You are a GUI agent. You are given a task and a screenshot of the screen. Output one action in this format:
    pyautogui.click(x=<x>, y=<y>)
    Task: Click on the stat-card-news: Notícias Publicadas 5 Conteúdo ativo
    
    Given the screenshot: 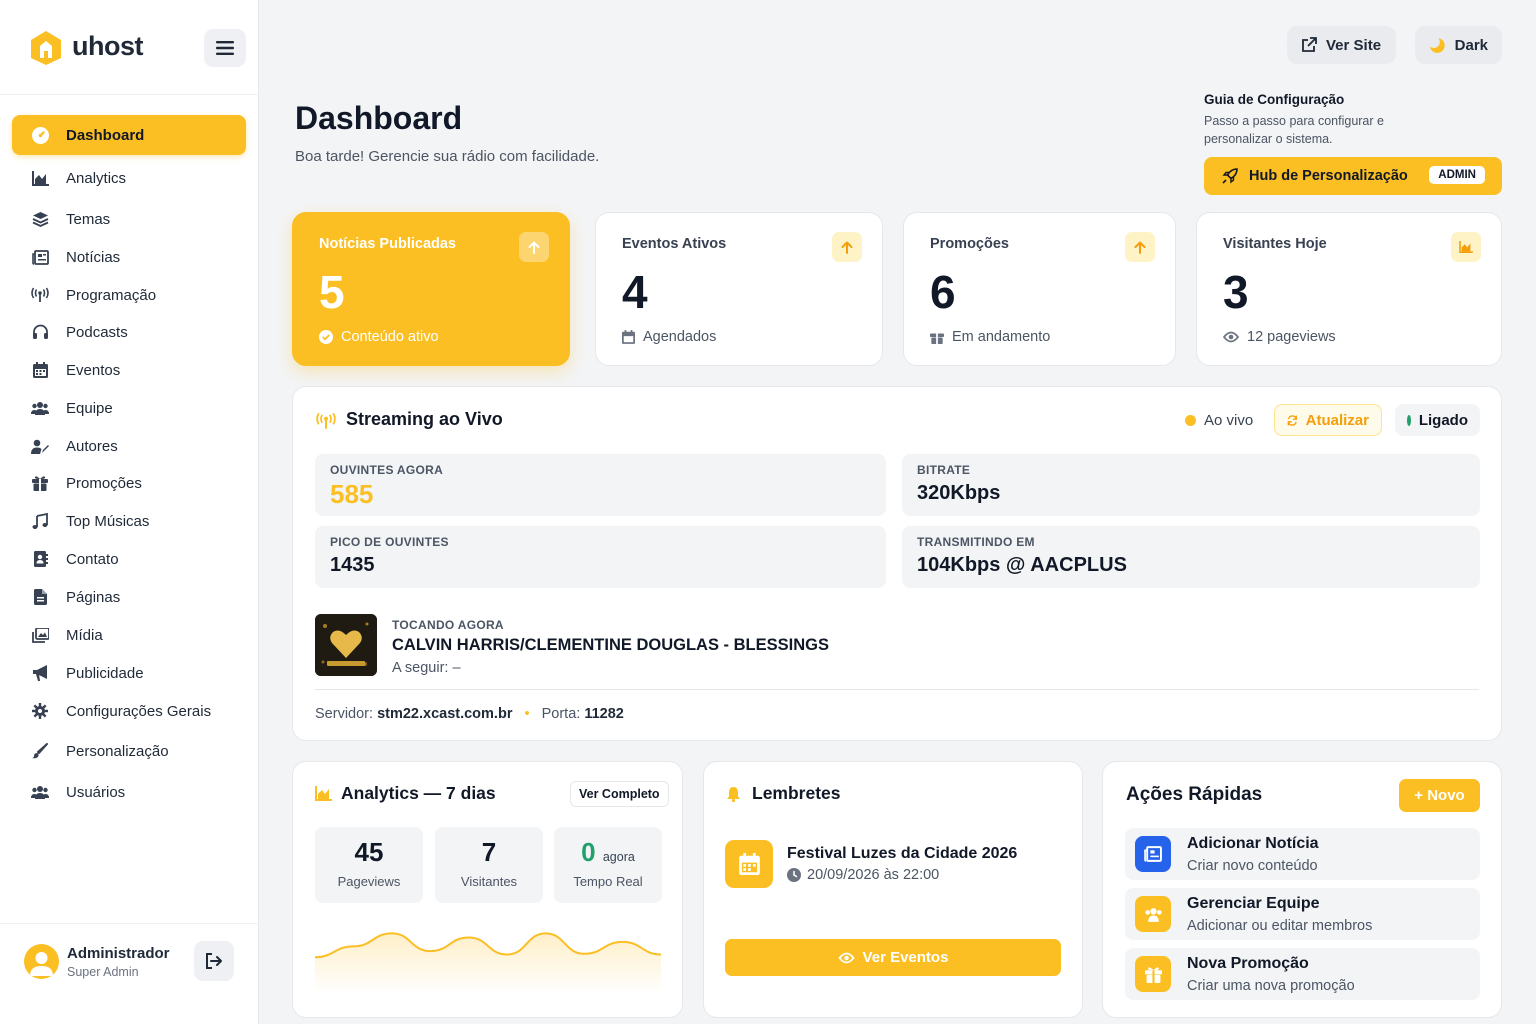 What is the action you would take?
    pyautogui.click(x=431, y=289)
    